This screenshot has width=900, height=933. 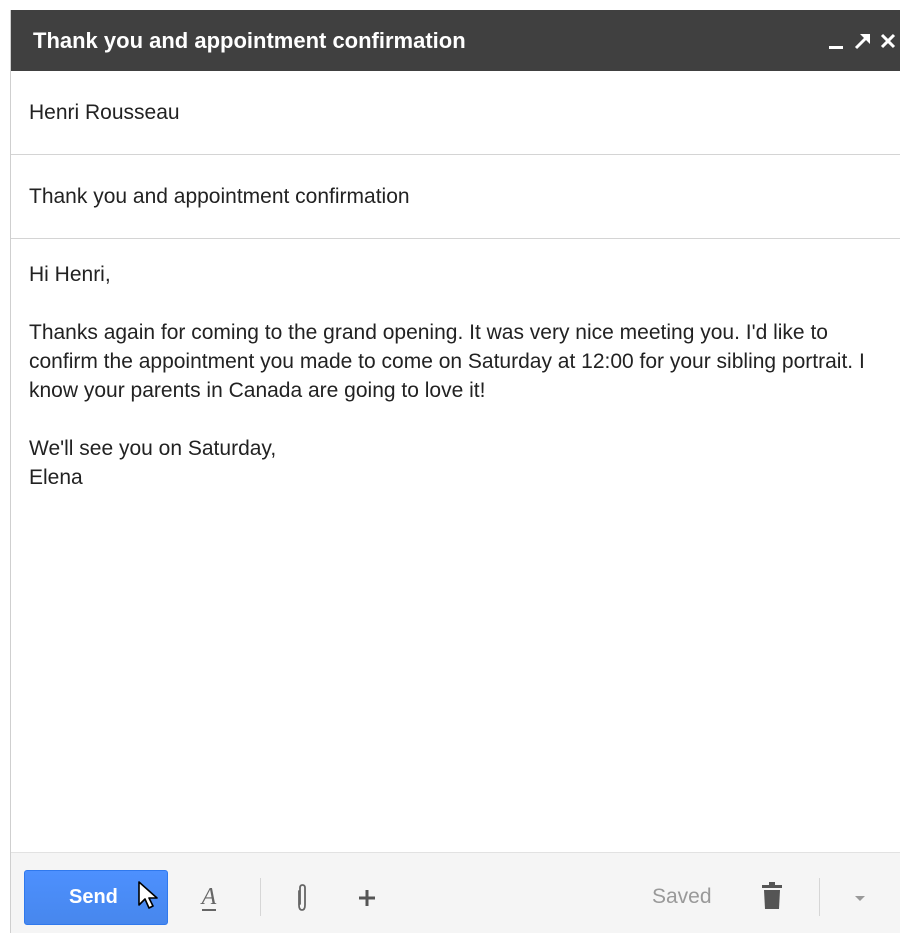 I want to click on body-closing: We'll see you on Saturday,, so click(x=153, y=448).